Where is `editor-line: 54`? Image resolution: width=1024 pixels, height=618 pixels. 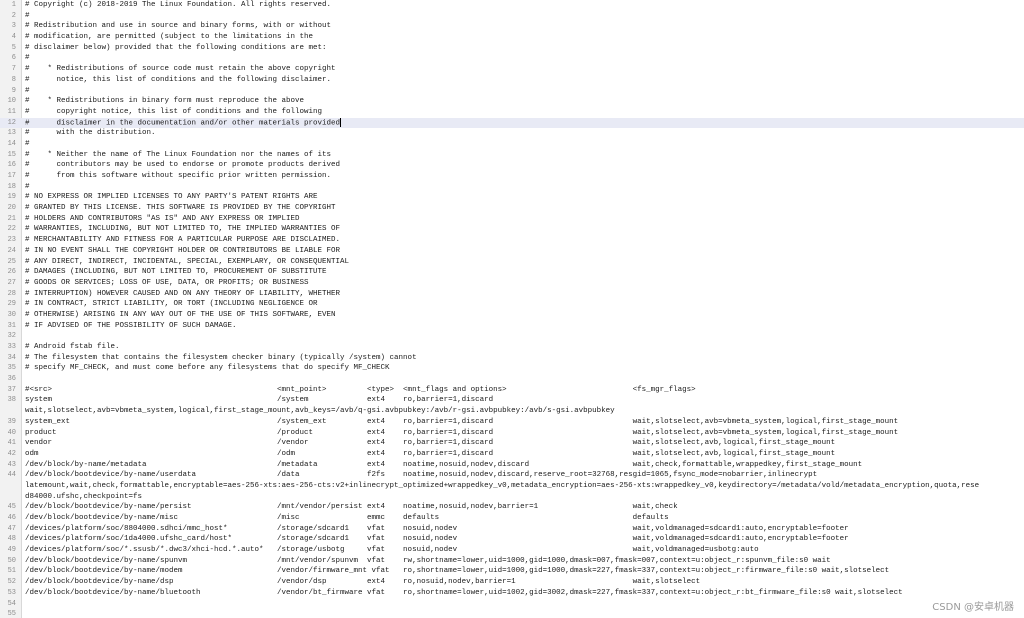
editor-line: 54 is located at coordinates (512, 604).